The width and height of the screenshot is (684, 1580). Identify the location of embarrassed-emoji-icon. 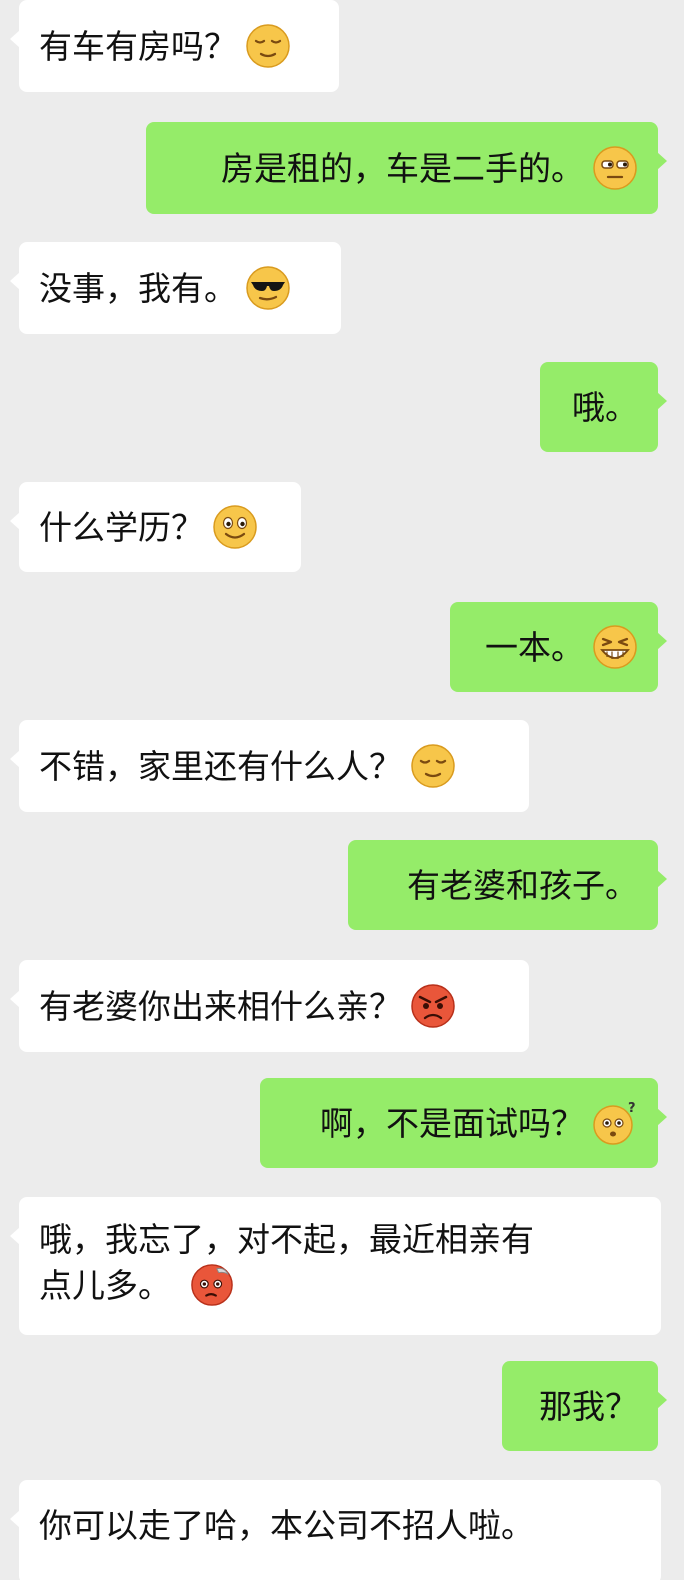
(212, 1285).